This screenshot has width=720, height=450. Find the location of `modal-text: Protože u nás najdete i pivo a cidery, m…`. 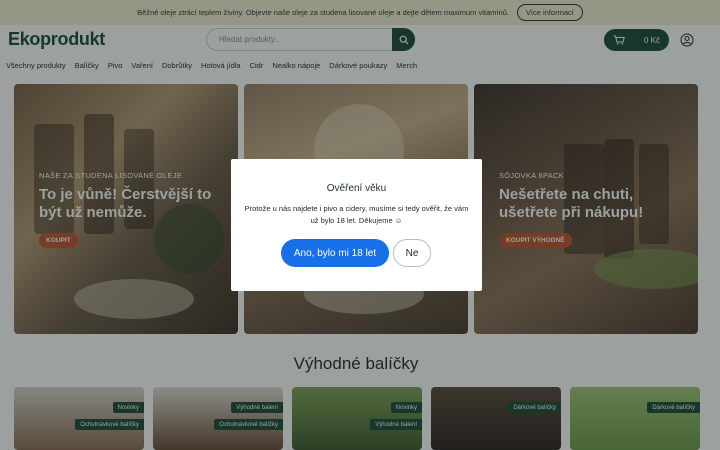

modal-text: Protože u nás najdete i pivo a cidery, m… is located at coordinates (356, 214).